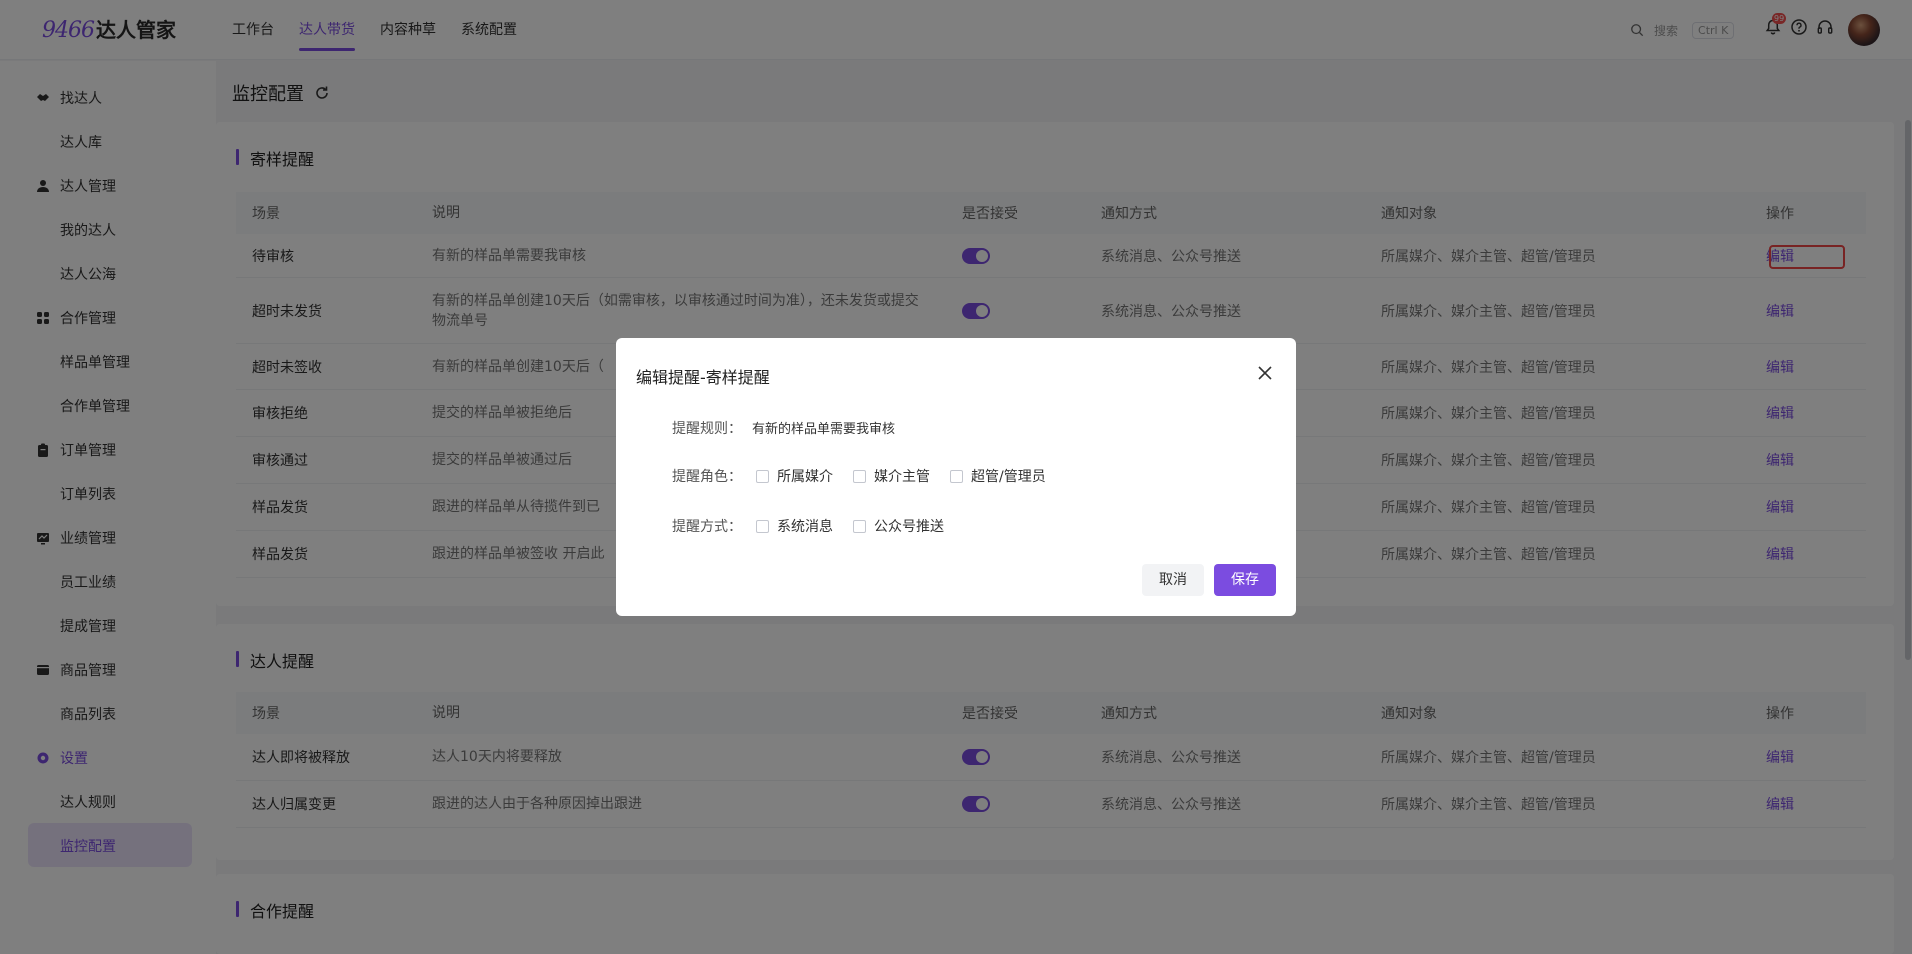  What do you see at coordinates (707, 527) in the screenshot?
I see `method-label: 提醒方式：` at bounding box center [707, 527].